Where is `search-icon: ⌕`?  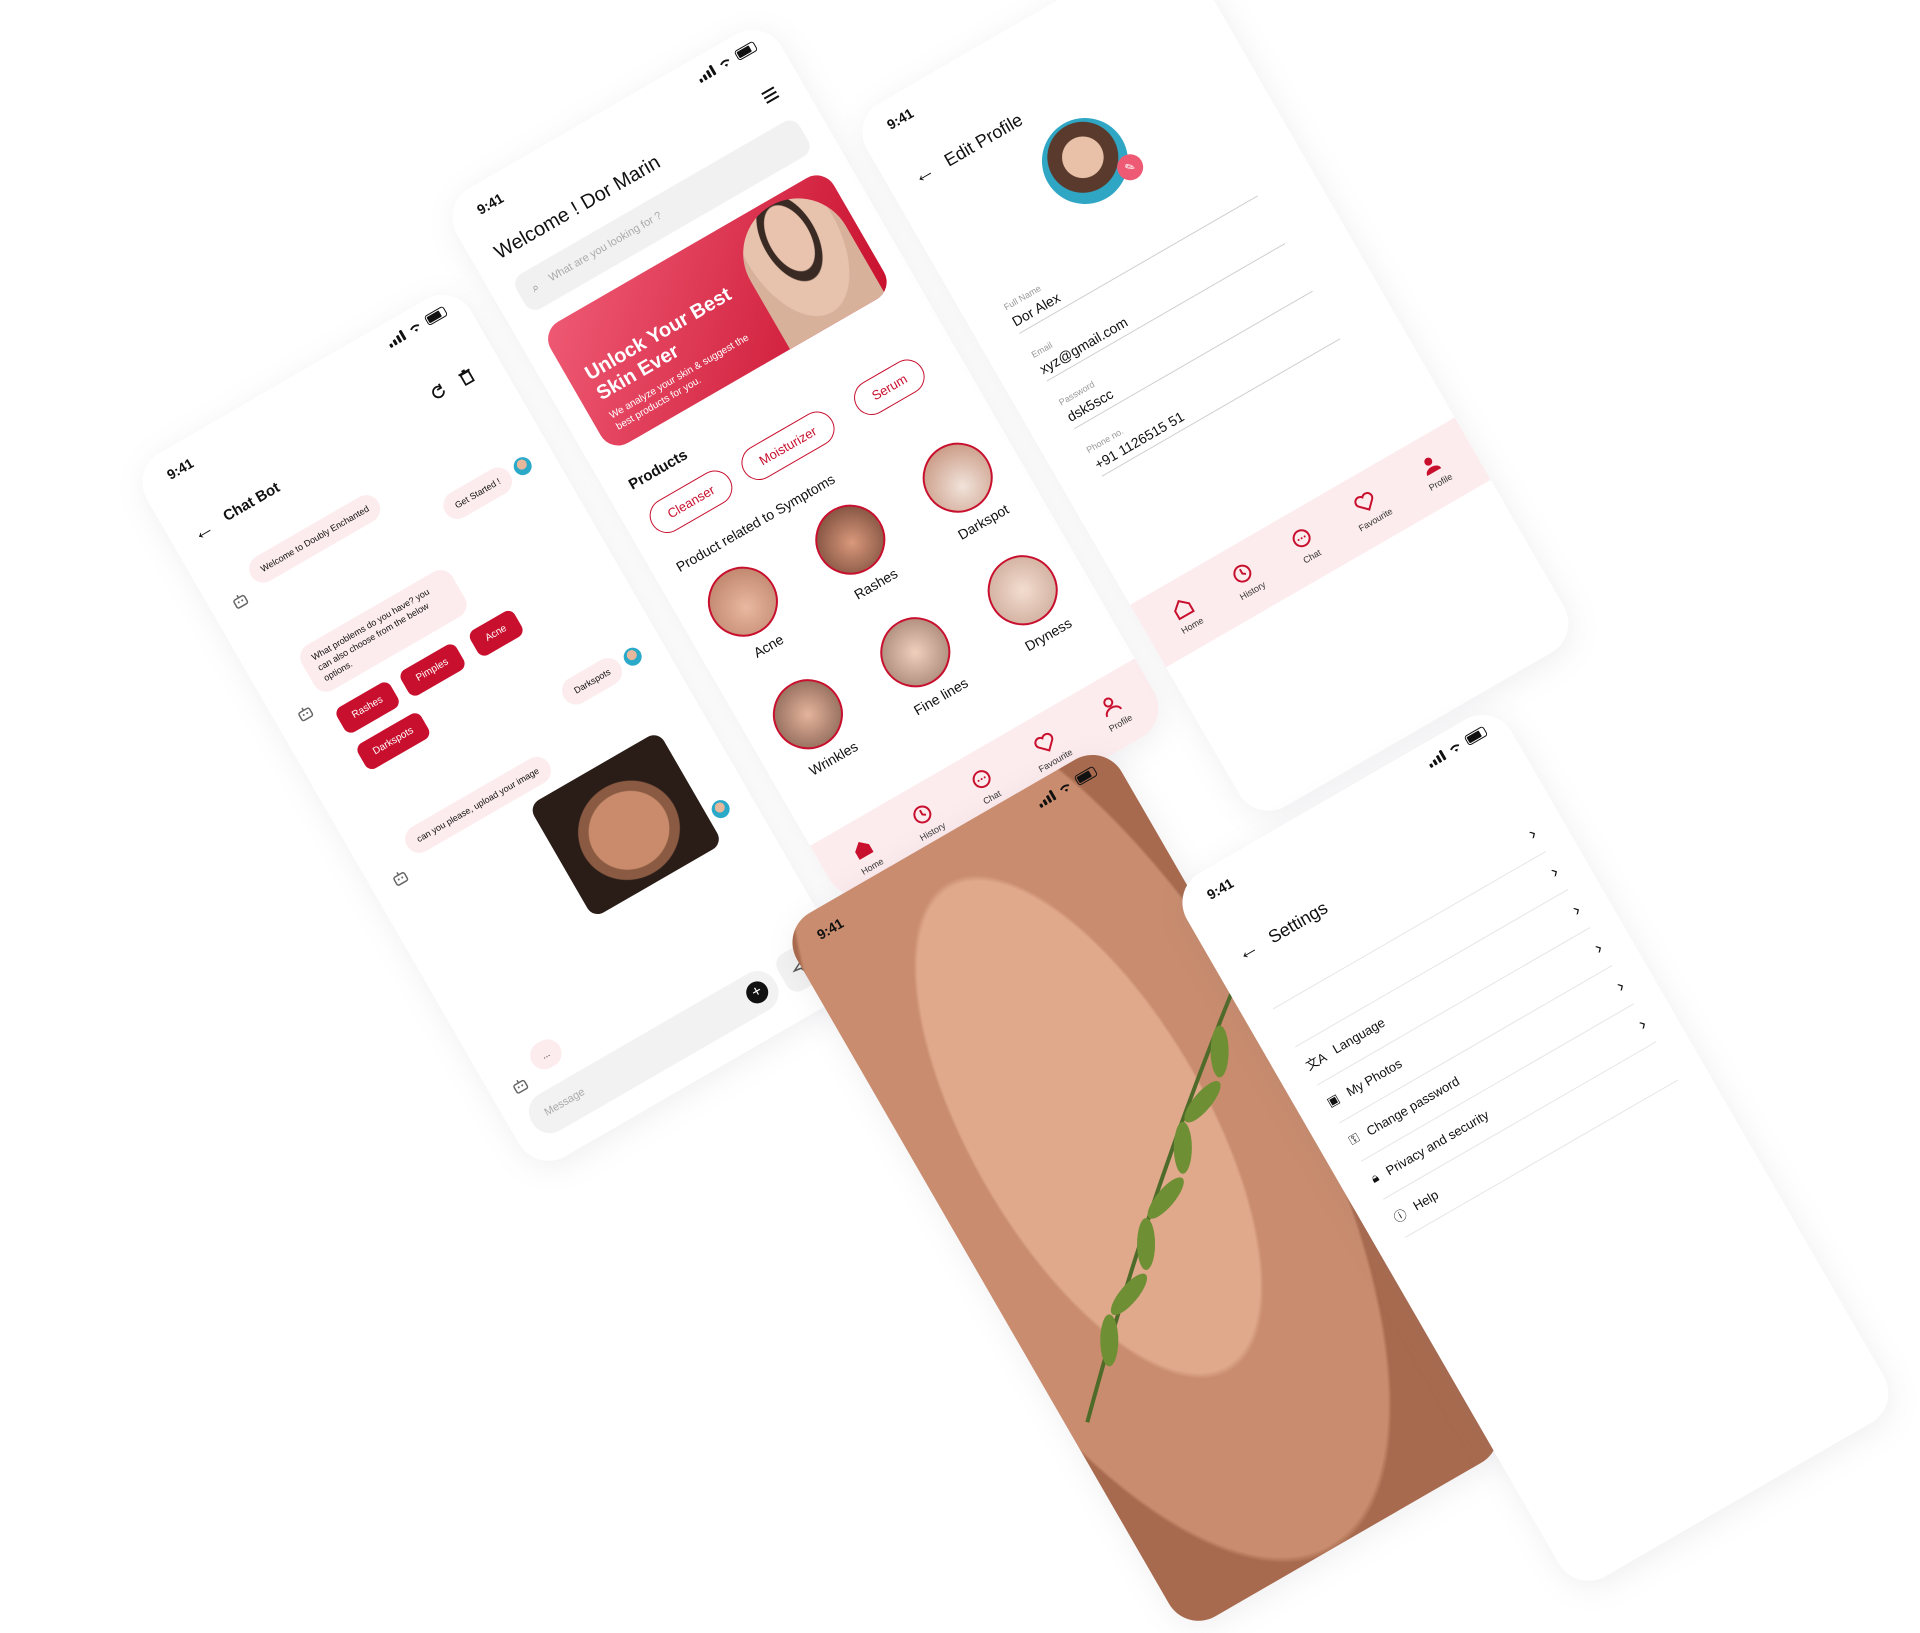 search-icon: ⌕ is located at coordinates (535, 288).